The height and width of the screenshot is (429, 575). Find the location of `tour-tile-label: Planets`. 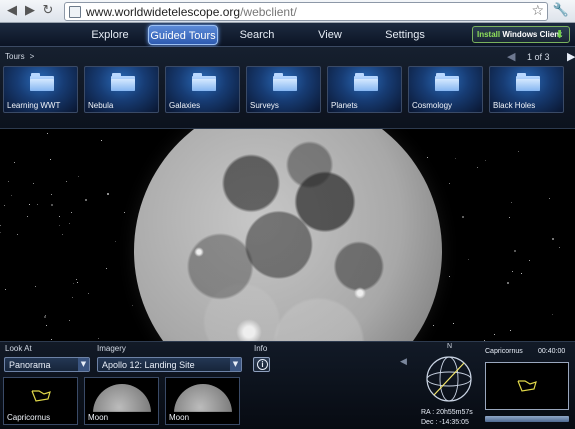

tour-tile-label: Planets is located at coordinates (344, 105).